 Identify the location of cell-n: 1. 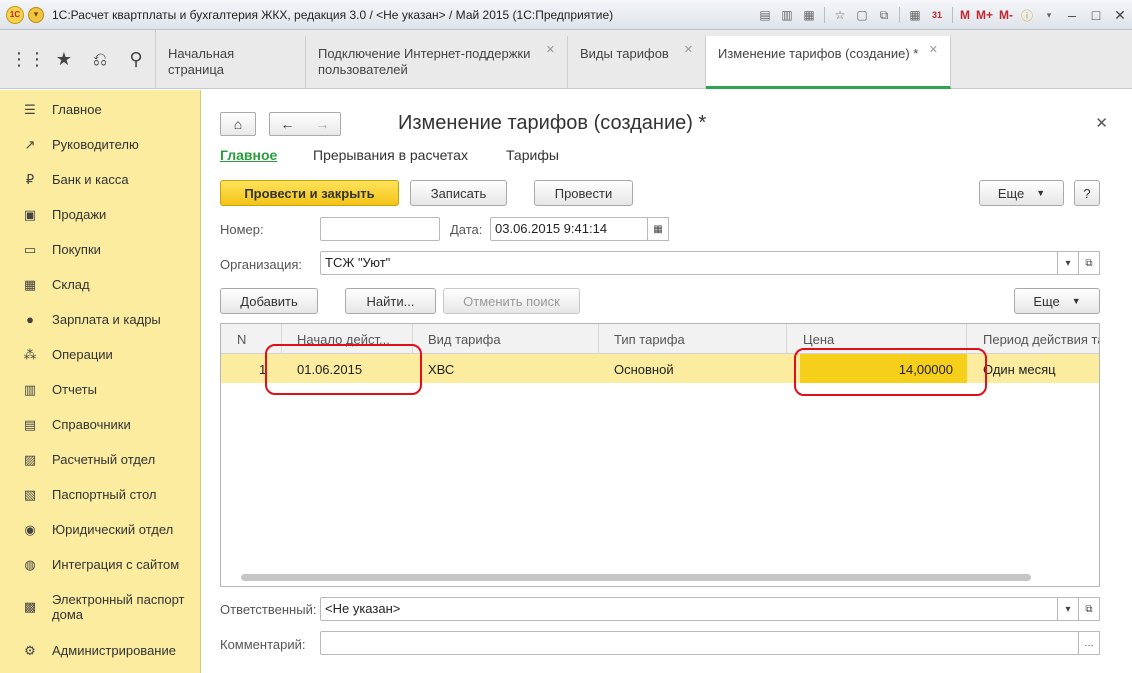
(263, 369).